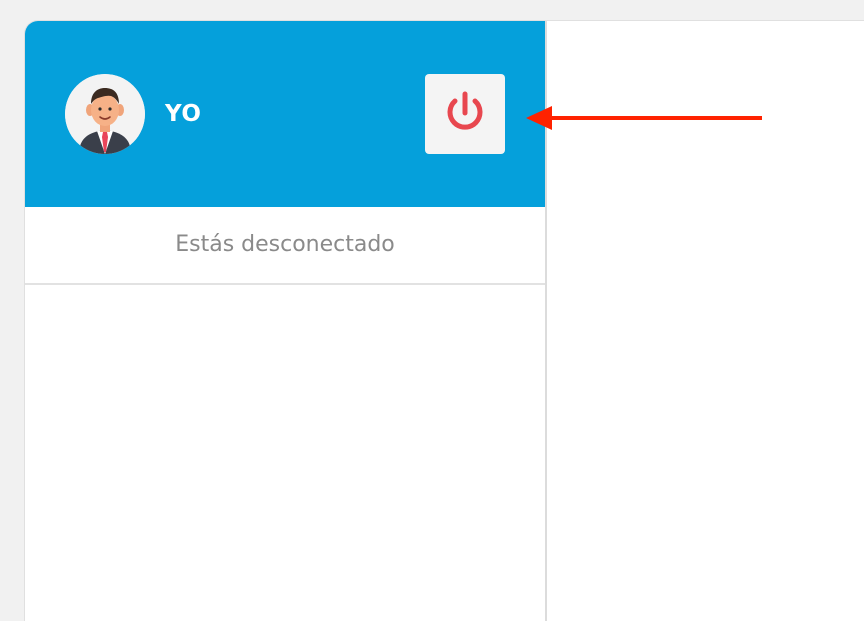 Image resolution: width=864 pixels, height=621 pixels. I want to click on connection-status: Estás desconectado, so click(285, 246).